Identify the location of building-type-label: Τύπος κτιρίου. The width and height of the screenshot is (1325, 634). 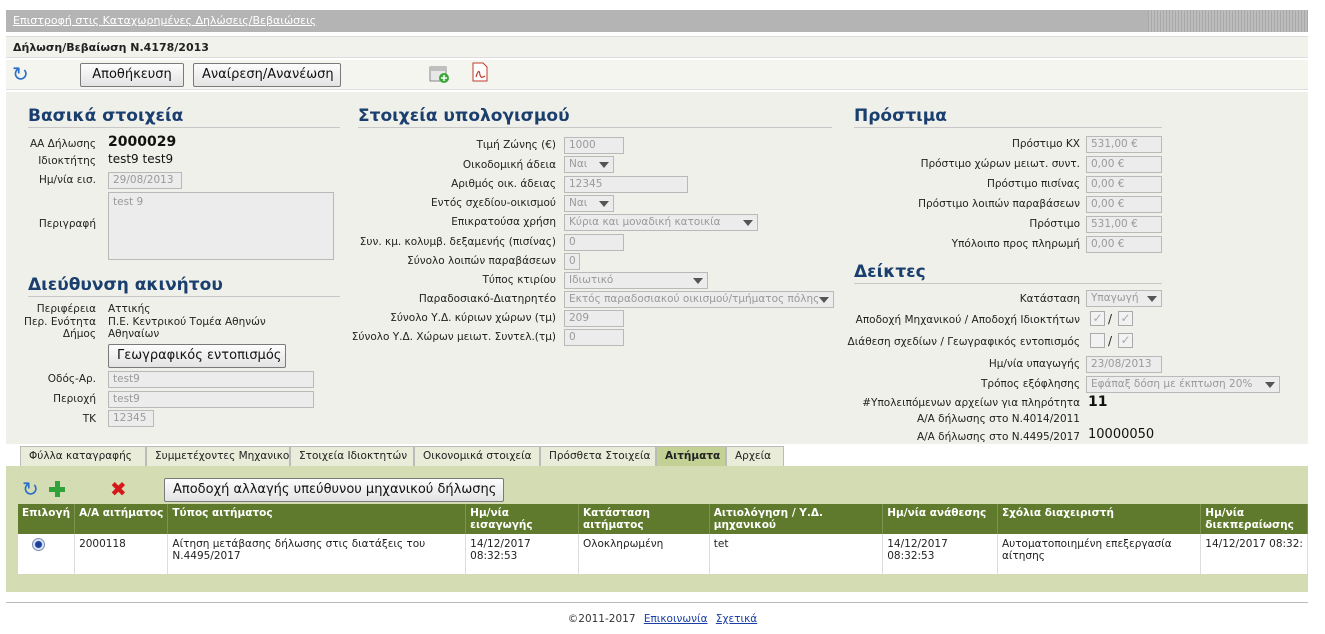
(519, 280).